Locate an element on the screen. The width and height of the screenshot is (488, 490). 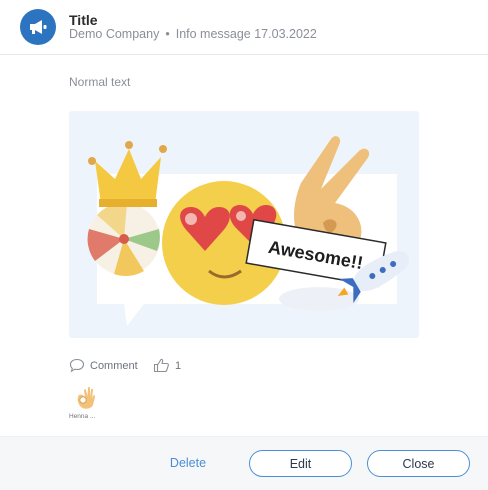
ok-hand-icon is located at coordinates (86, 397).